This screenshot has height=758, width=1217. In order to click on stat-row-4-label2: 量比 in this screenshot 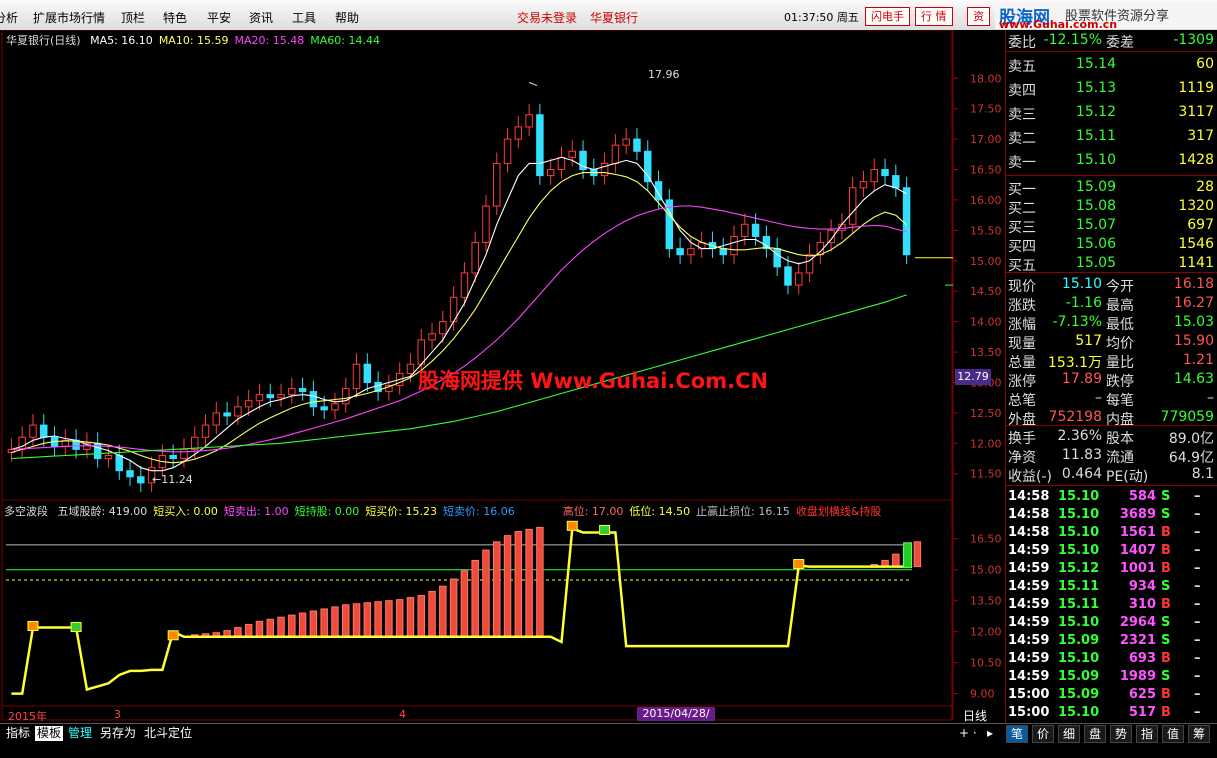, I will do `click(1120, 363)`.